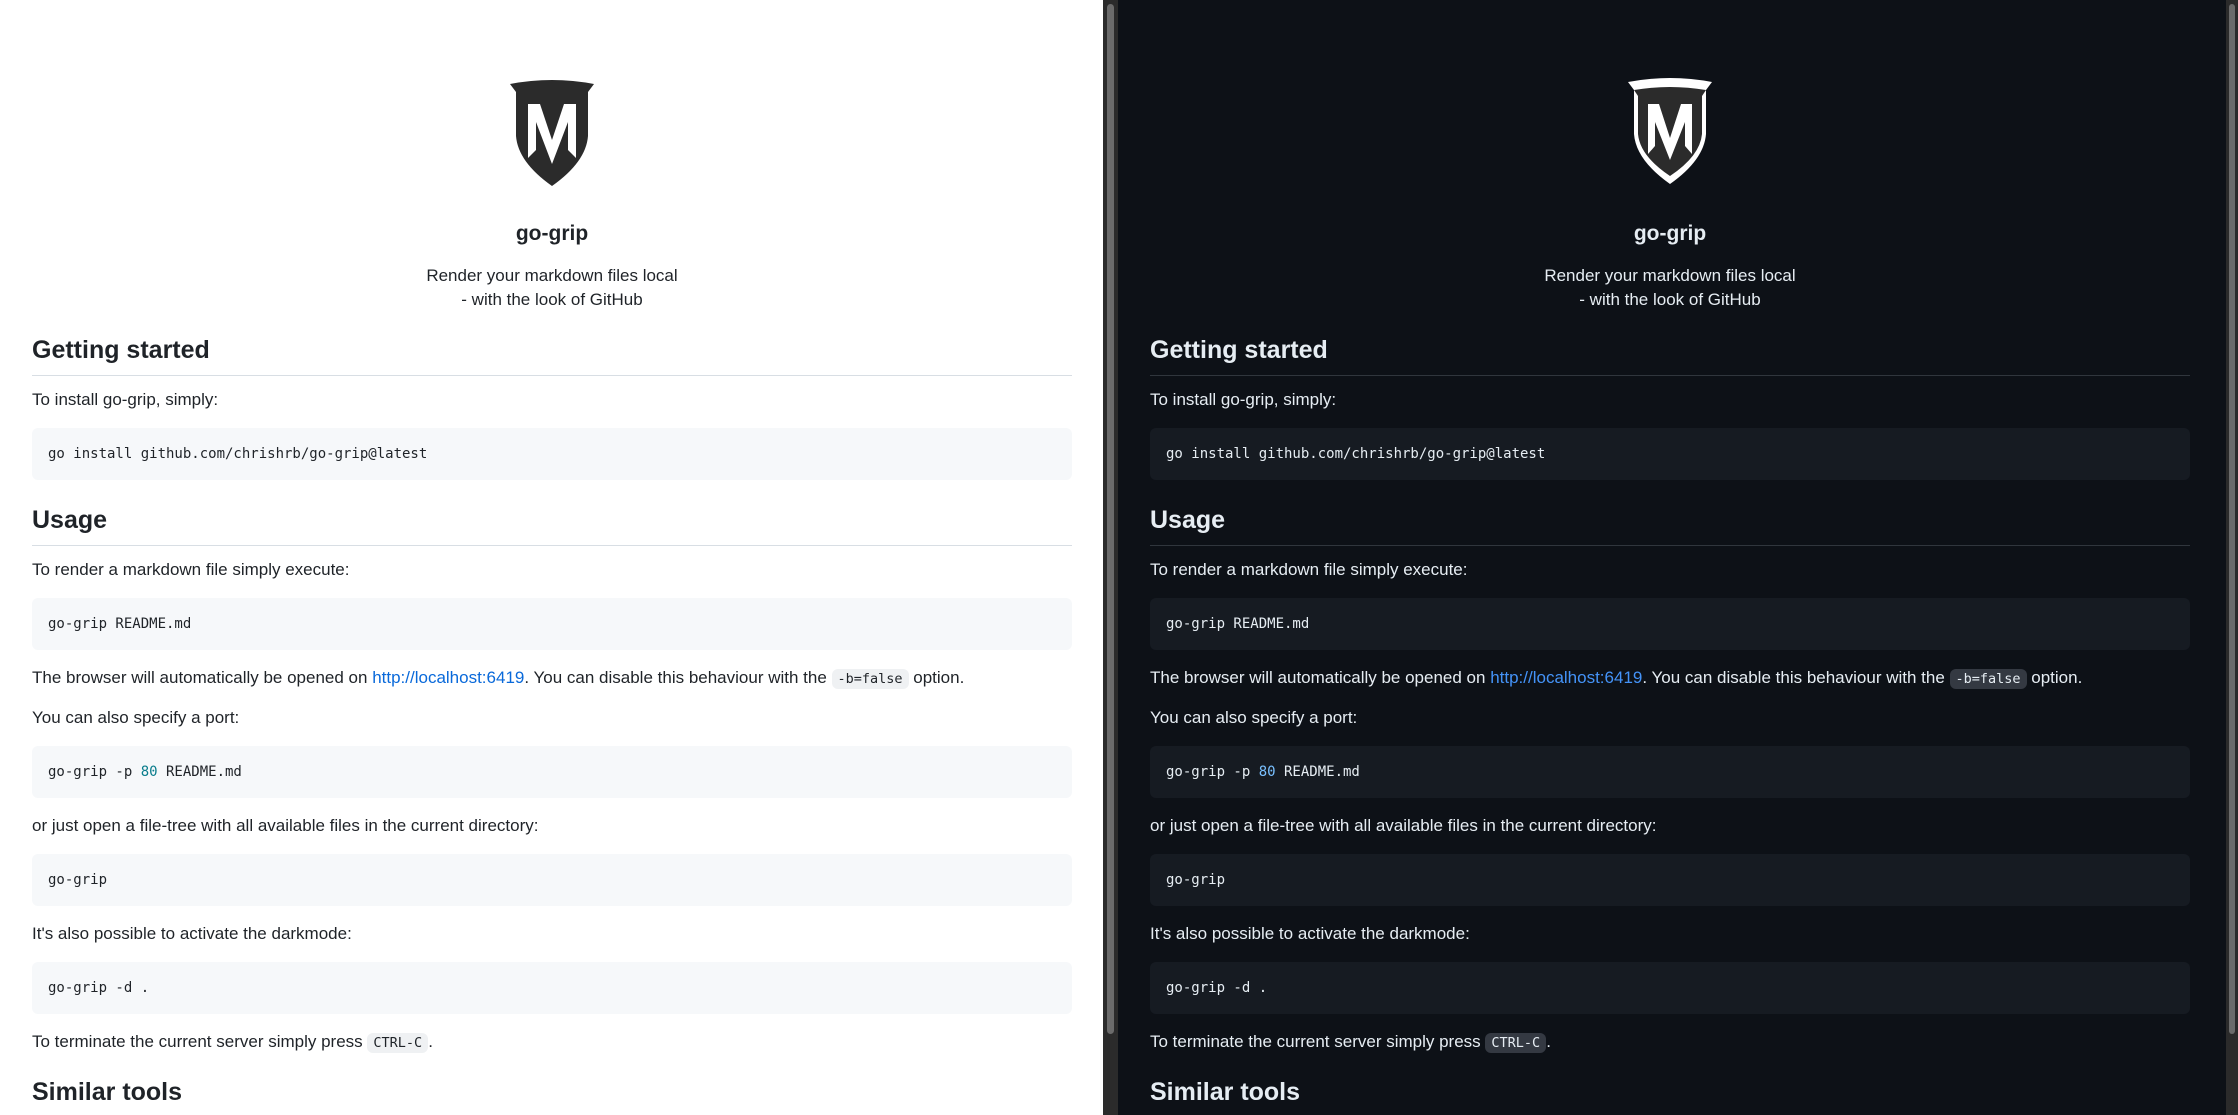 This screenshot has width=2238, height=1115. I want to click on tree-code-block-dark: go-grip, so click(1670, 880).